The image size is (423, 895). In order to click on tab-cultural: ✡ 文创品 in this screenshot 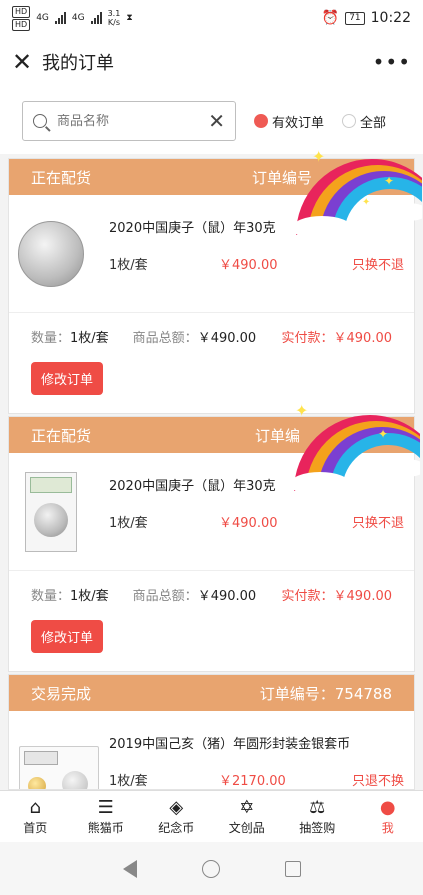, I will do `click(247, 816)`.